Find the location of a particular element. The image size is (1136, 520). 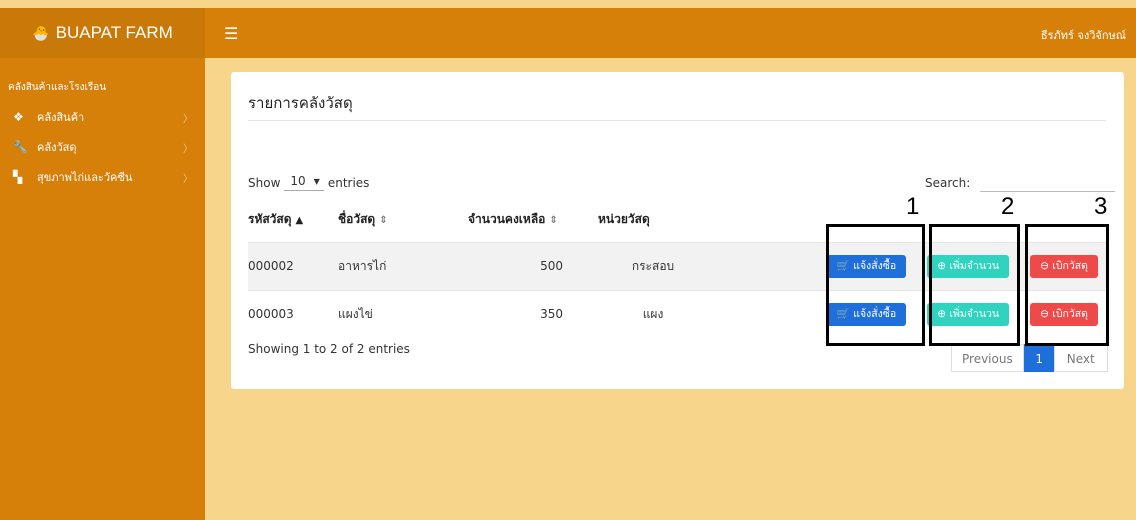

cell-name: อาหารไก่ is located at coordinates (403, 265).